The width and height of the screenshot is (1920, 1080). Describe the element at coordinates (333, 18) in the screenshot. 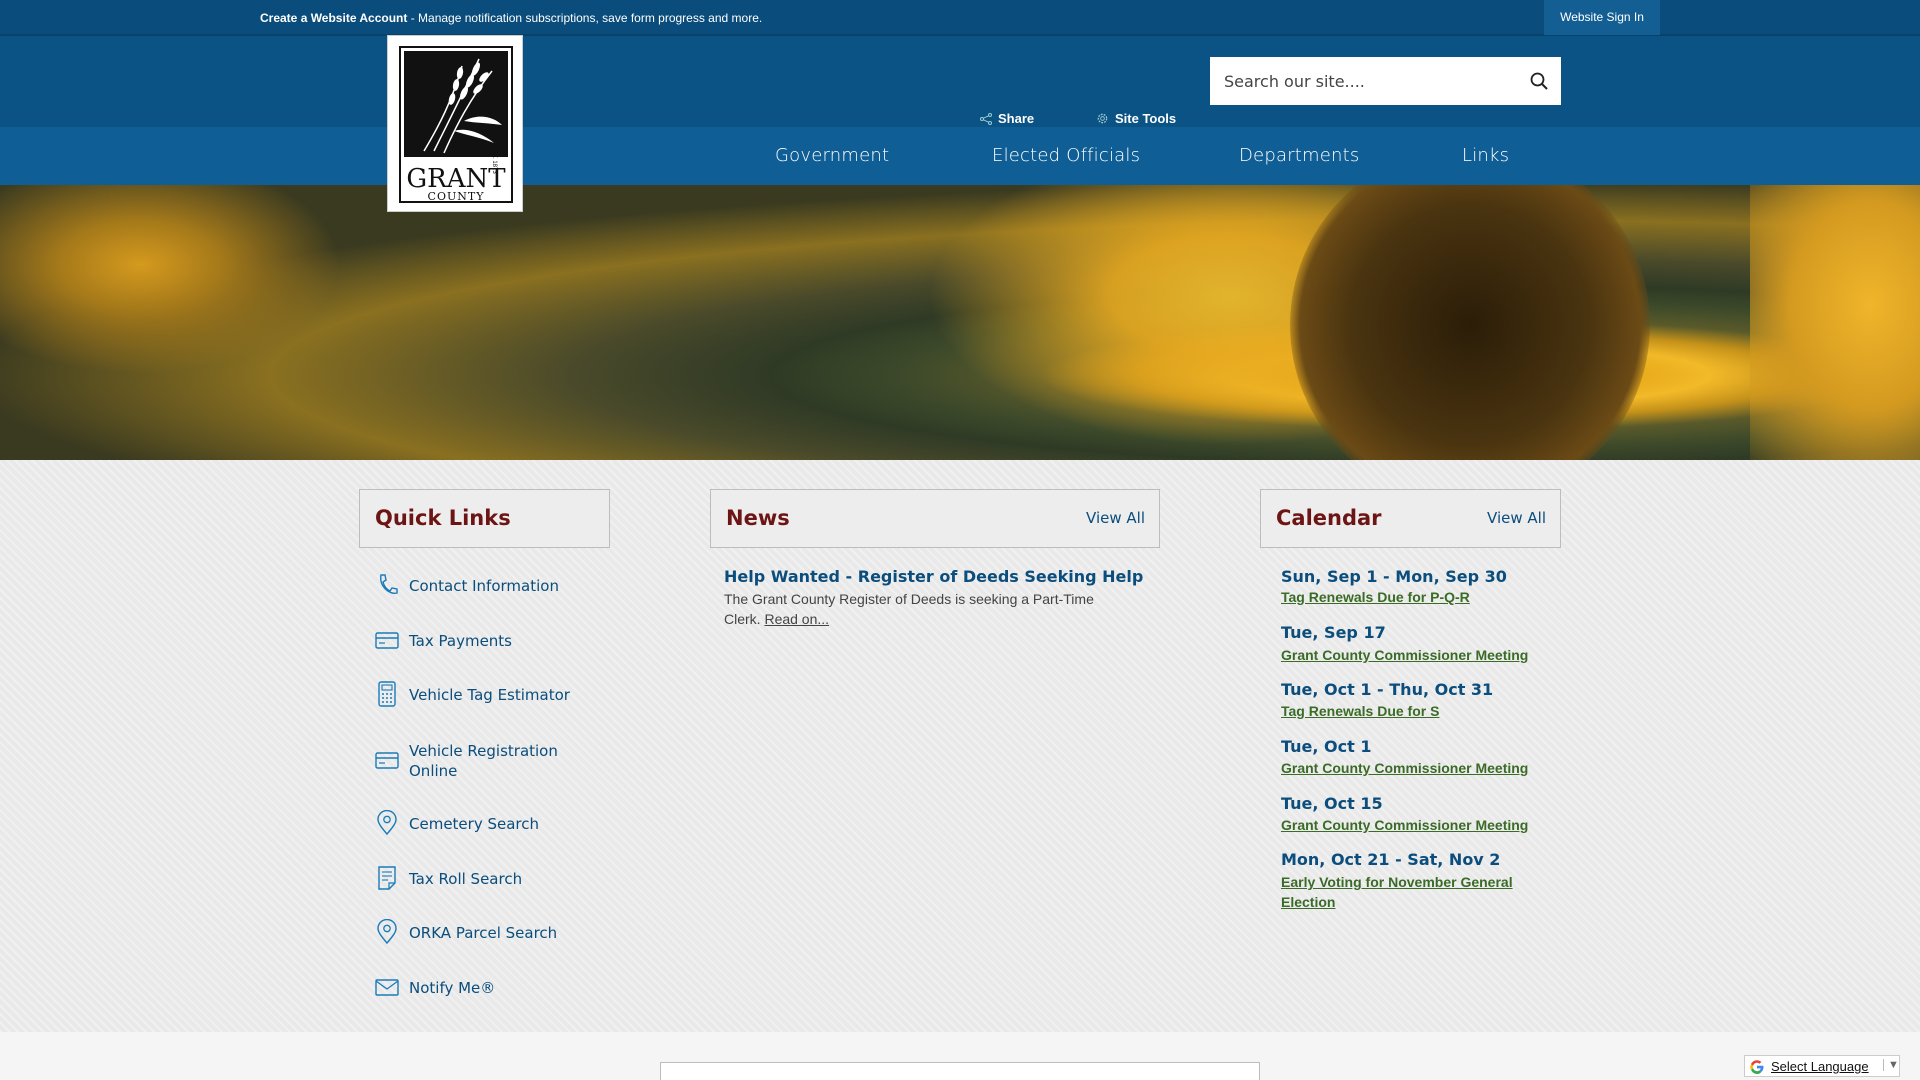

I see `create-account-link: Create a Website Account` at that location.